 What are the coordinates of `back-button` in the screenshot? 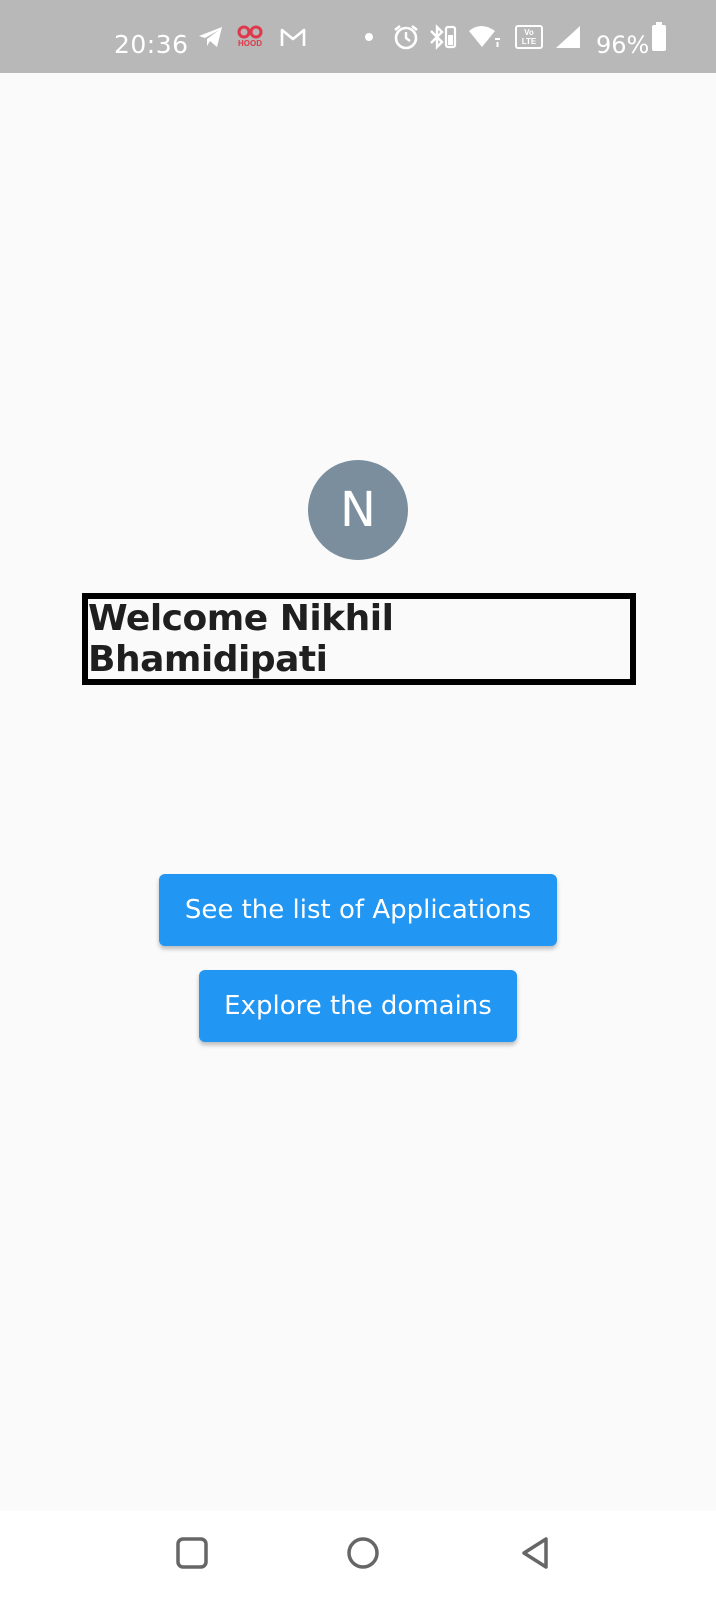 It's located at (535, 1555).